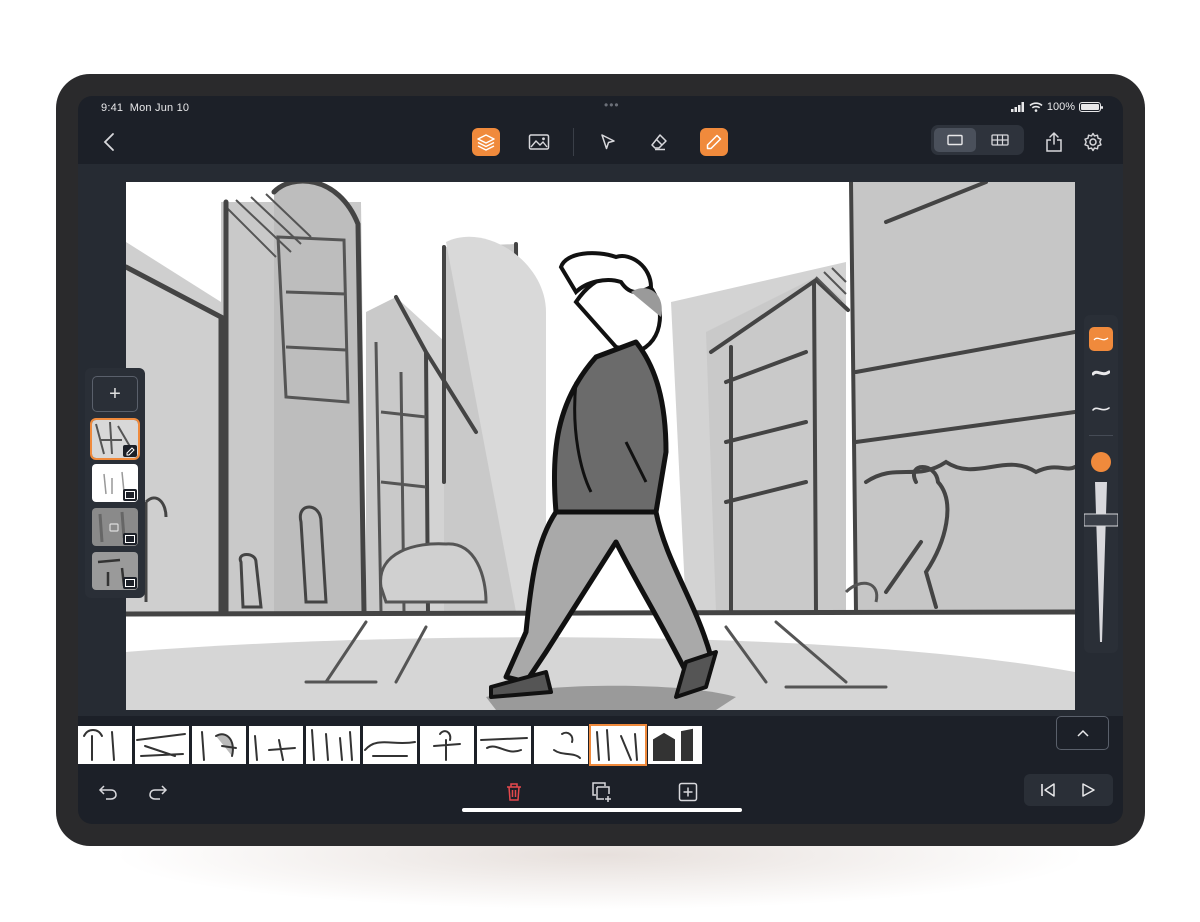  I want to click on brush-bold-button, so click(1101, 373).